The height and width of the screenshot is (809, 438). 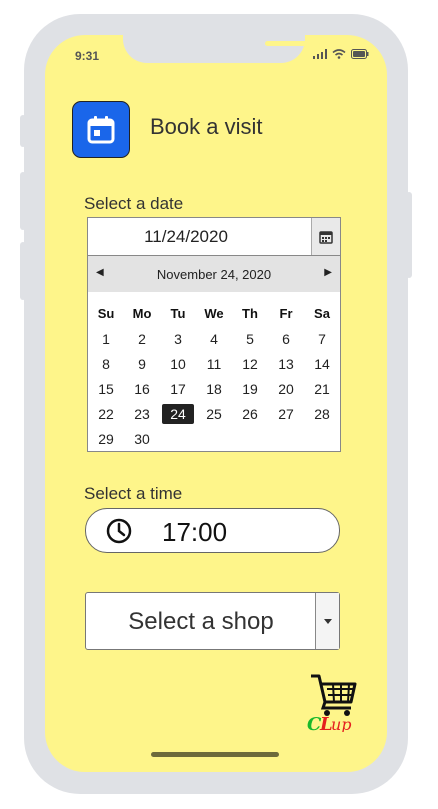 What do you see at coordinates (215, 754) in the screenshot?
I see `home-indicator` at bounding box center [215, 754].